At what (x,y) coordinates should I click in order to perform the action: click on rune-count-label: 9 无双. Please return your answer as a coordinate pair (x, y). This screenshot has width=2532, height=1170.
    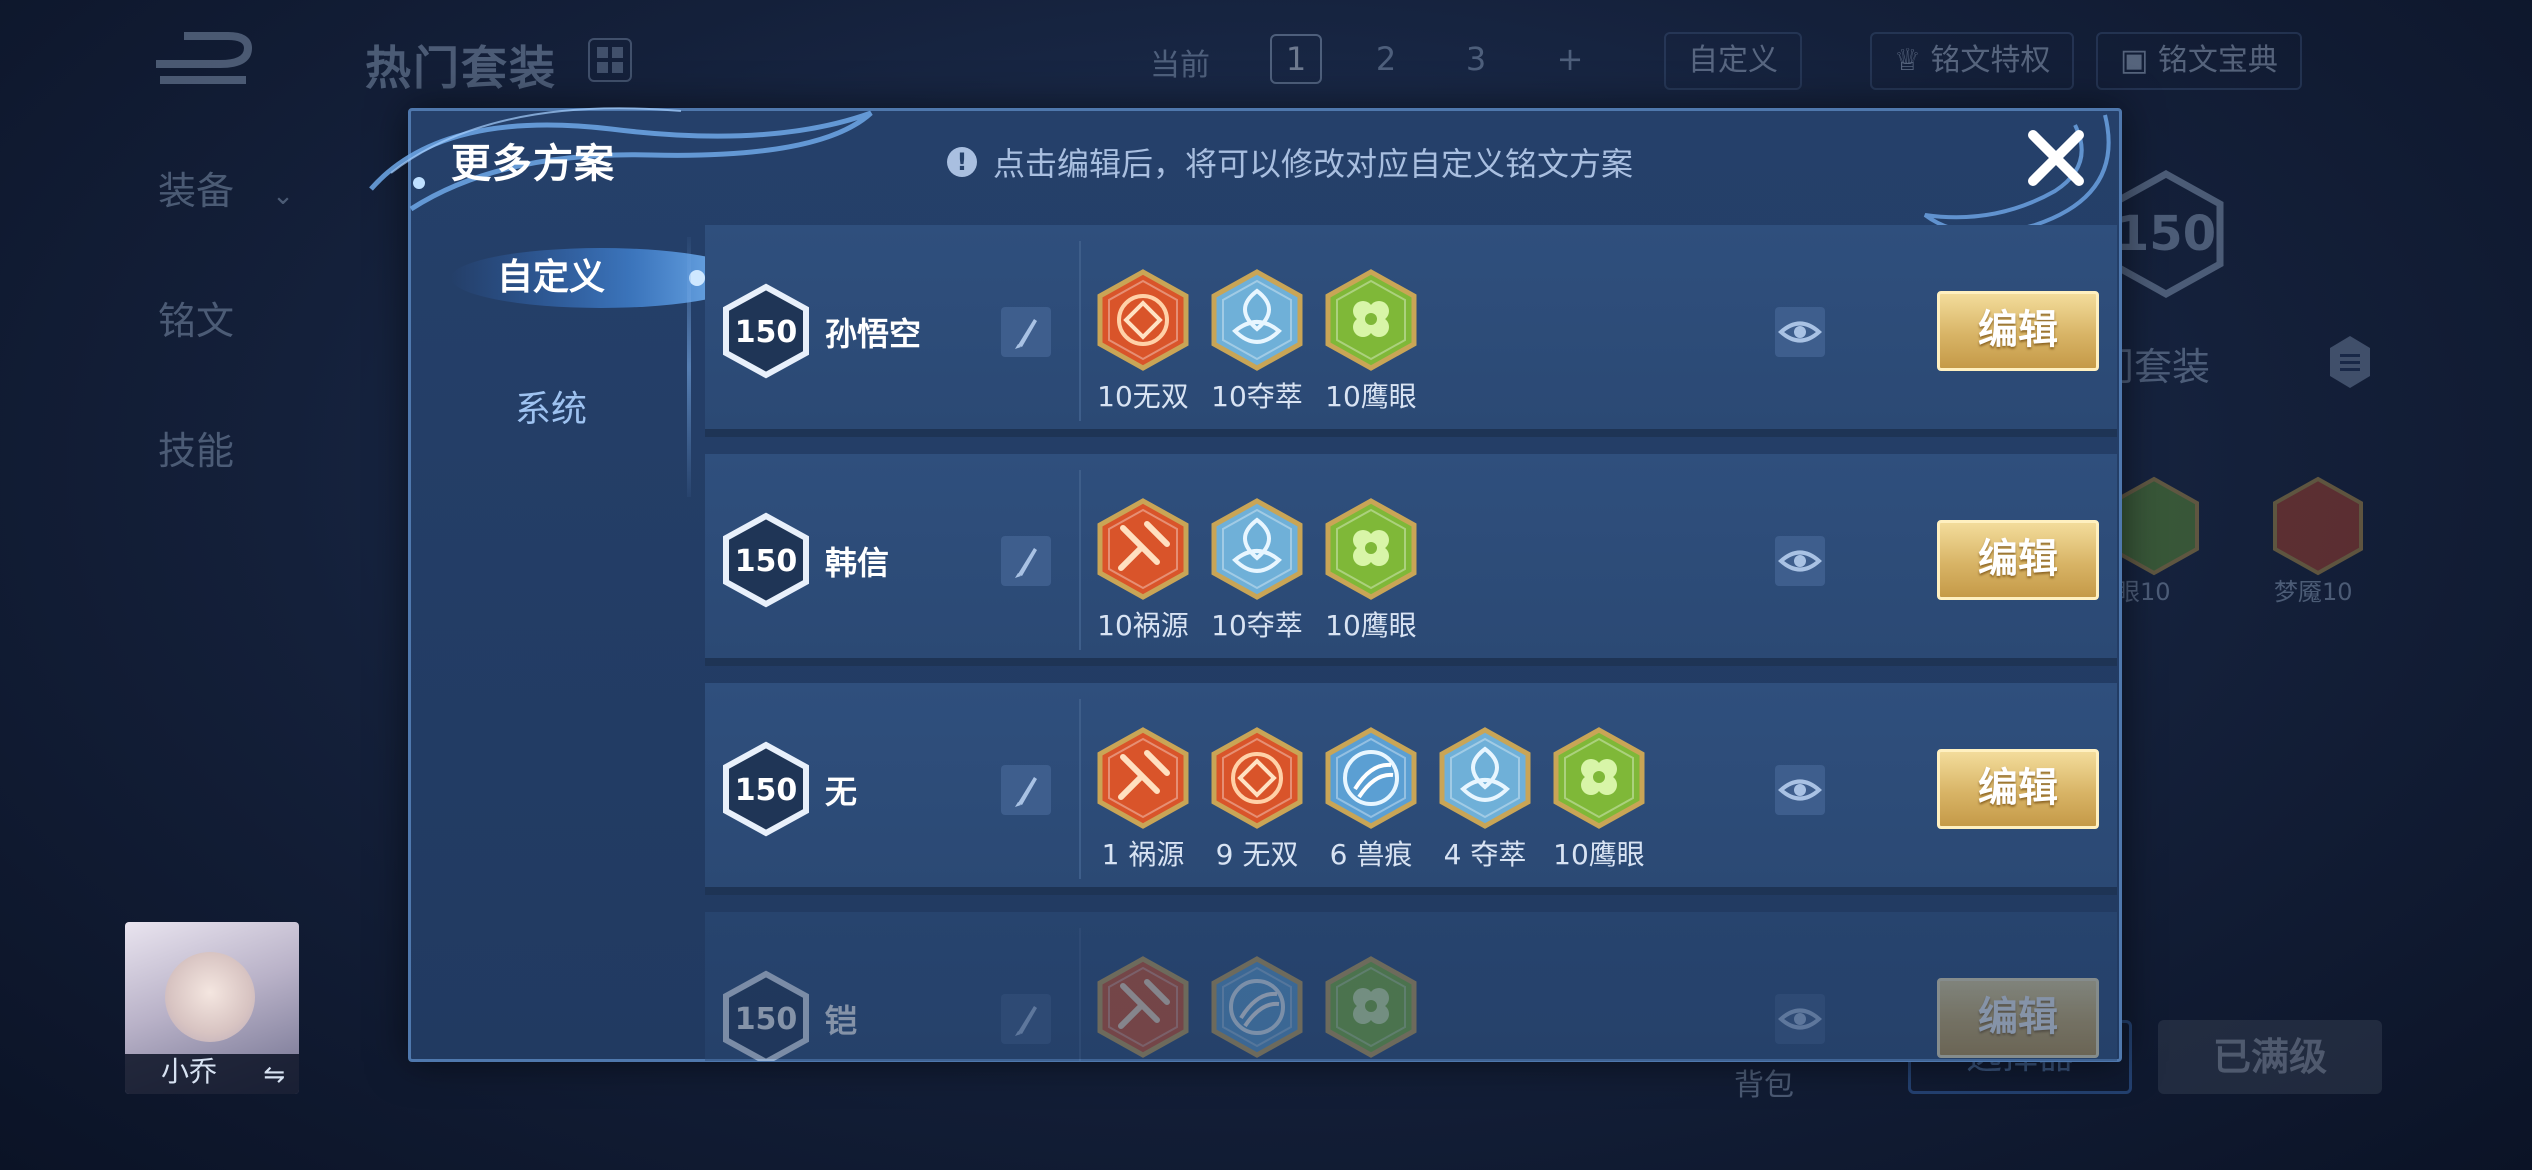
    Looking at the image, I should click on (1257, 854).